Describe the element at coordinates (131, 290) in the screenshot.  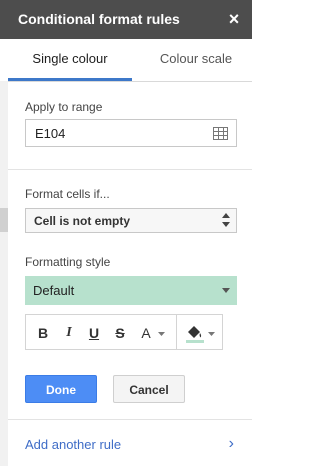
I see `formatting-style-select: Default` at that location.